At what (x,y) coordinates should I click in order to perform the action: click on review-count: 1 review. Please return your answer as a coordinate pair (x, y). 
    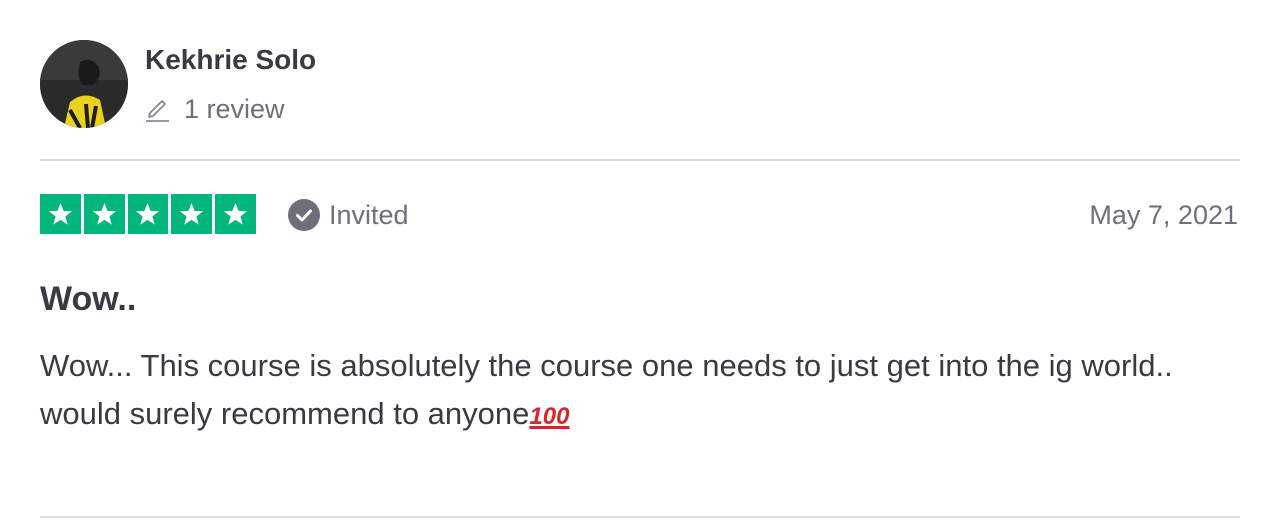
    Looking at the image, I should click on (215, 109).